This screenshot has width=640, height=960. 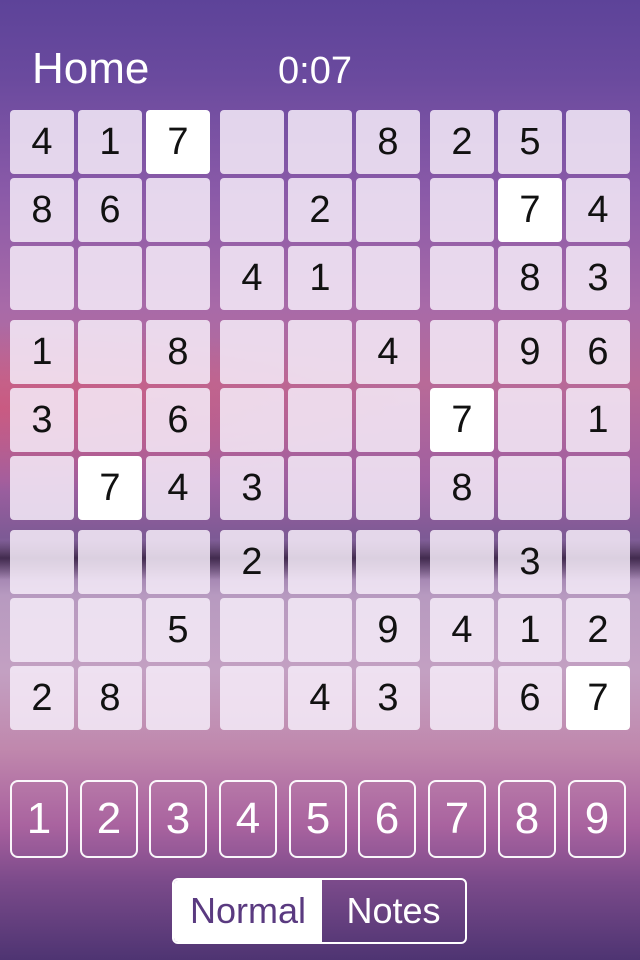 I want to click on sudoku-cell-r2c6, so click(x=388, y=210).